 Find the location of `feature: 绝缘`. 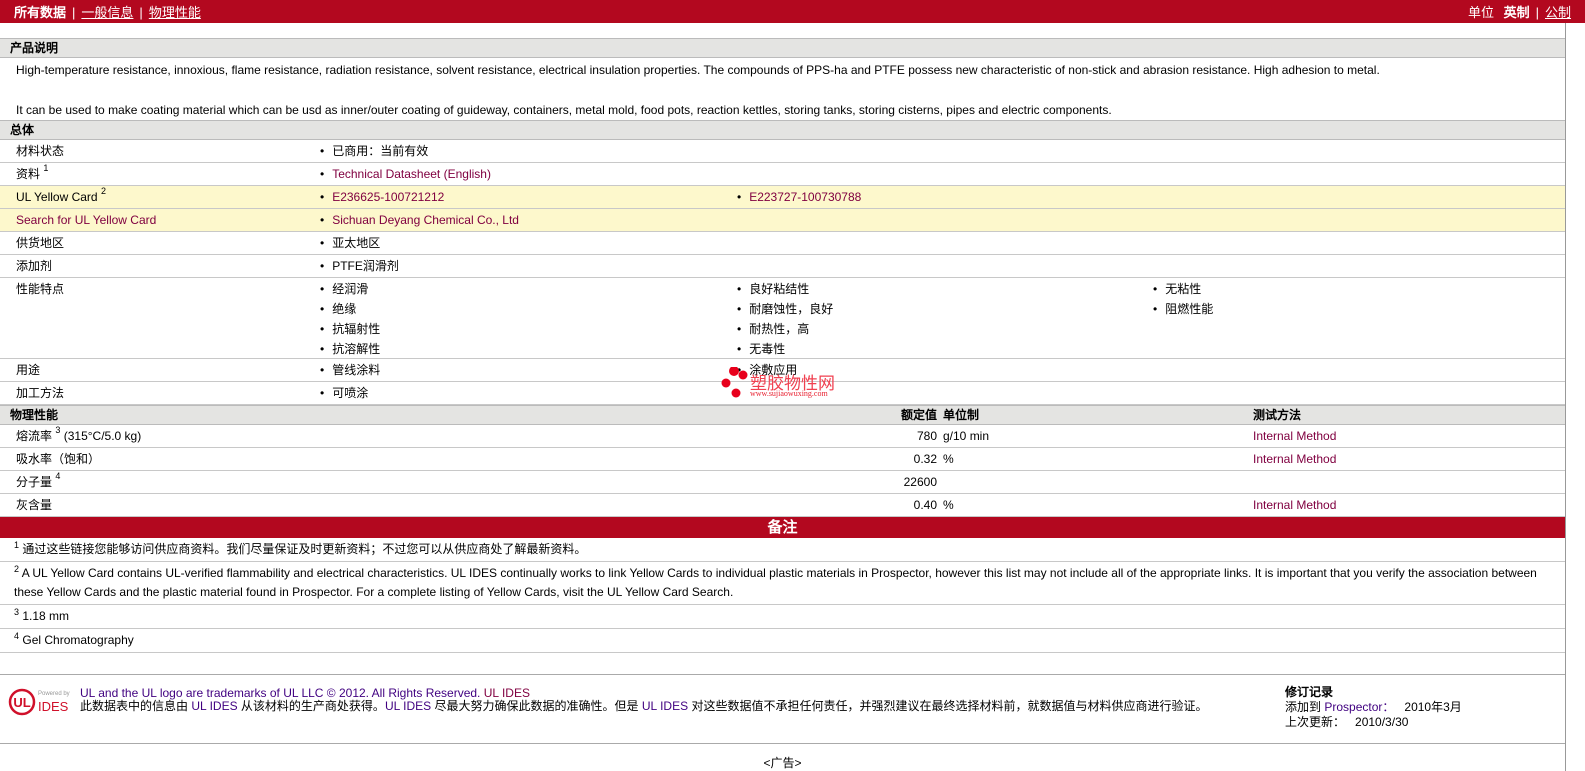

feature: 绝缘 is located at coordinates (350, 309).